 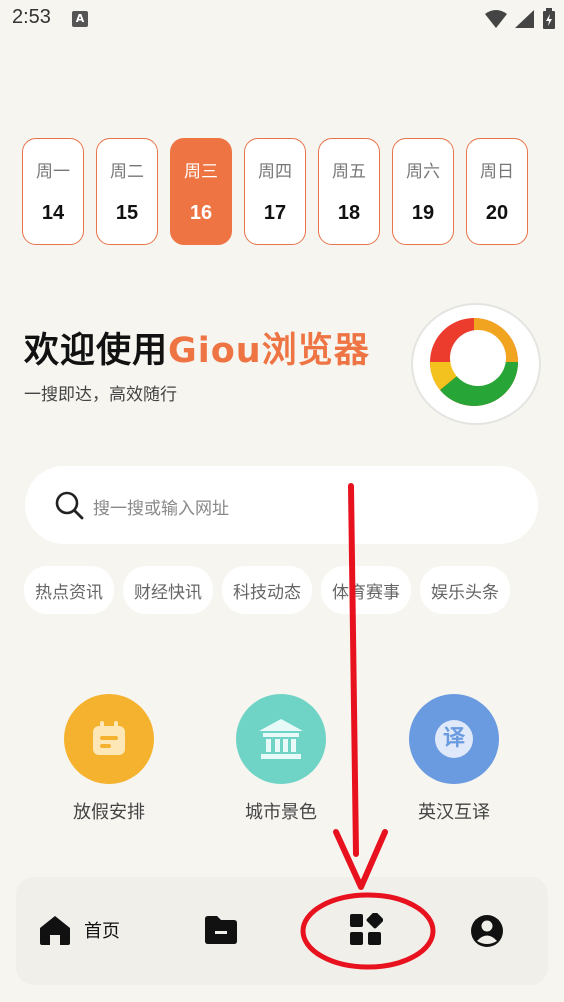 I want to click on day-sun: 周日 20, so click(x=497, y=191).